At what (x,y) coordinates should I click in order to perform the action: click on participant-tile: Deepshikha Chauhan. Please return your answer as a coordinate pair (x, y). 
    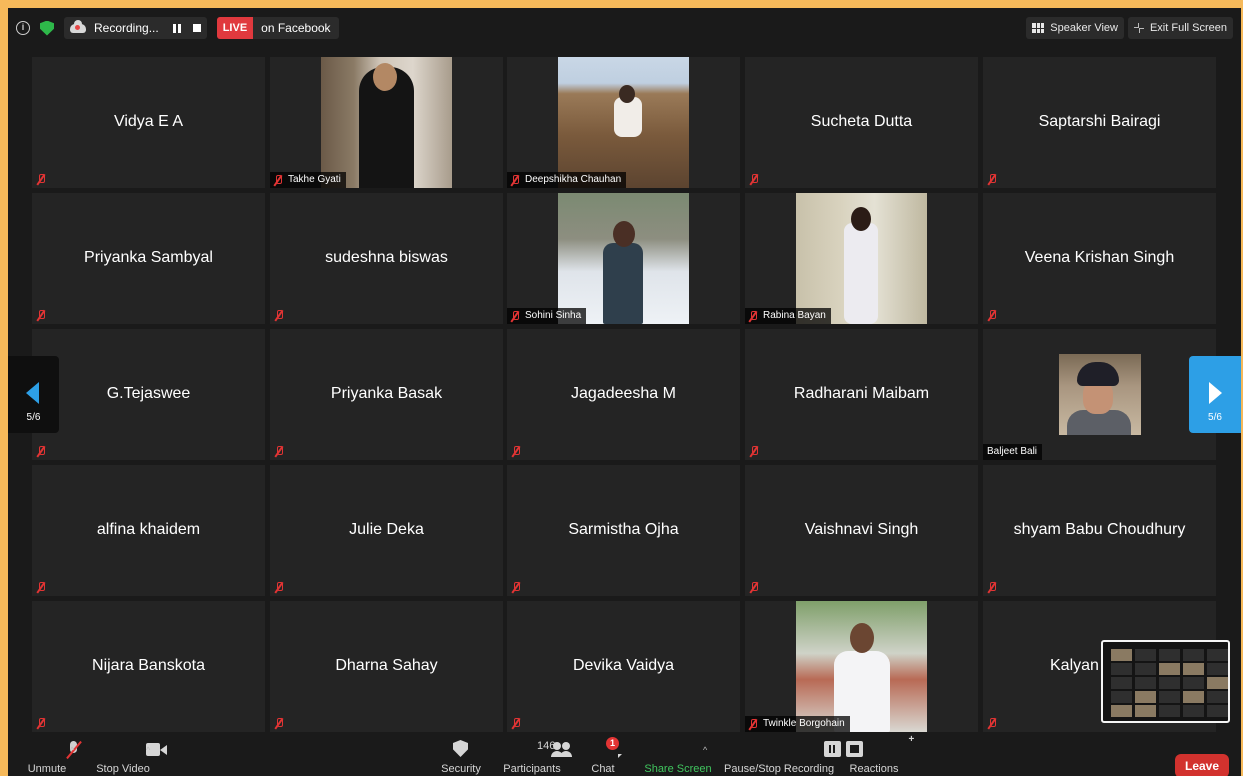
    Looking at the image, I should click on (623, 122).